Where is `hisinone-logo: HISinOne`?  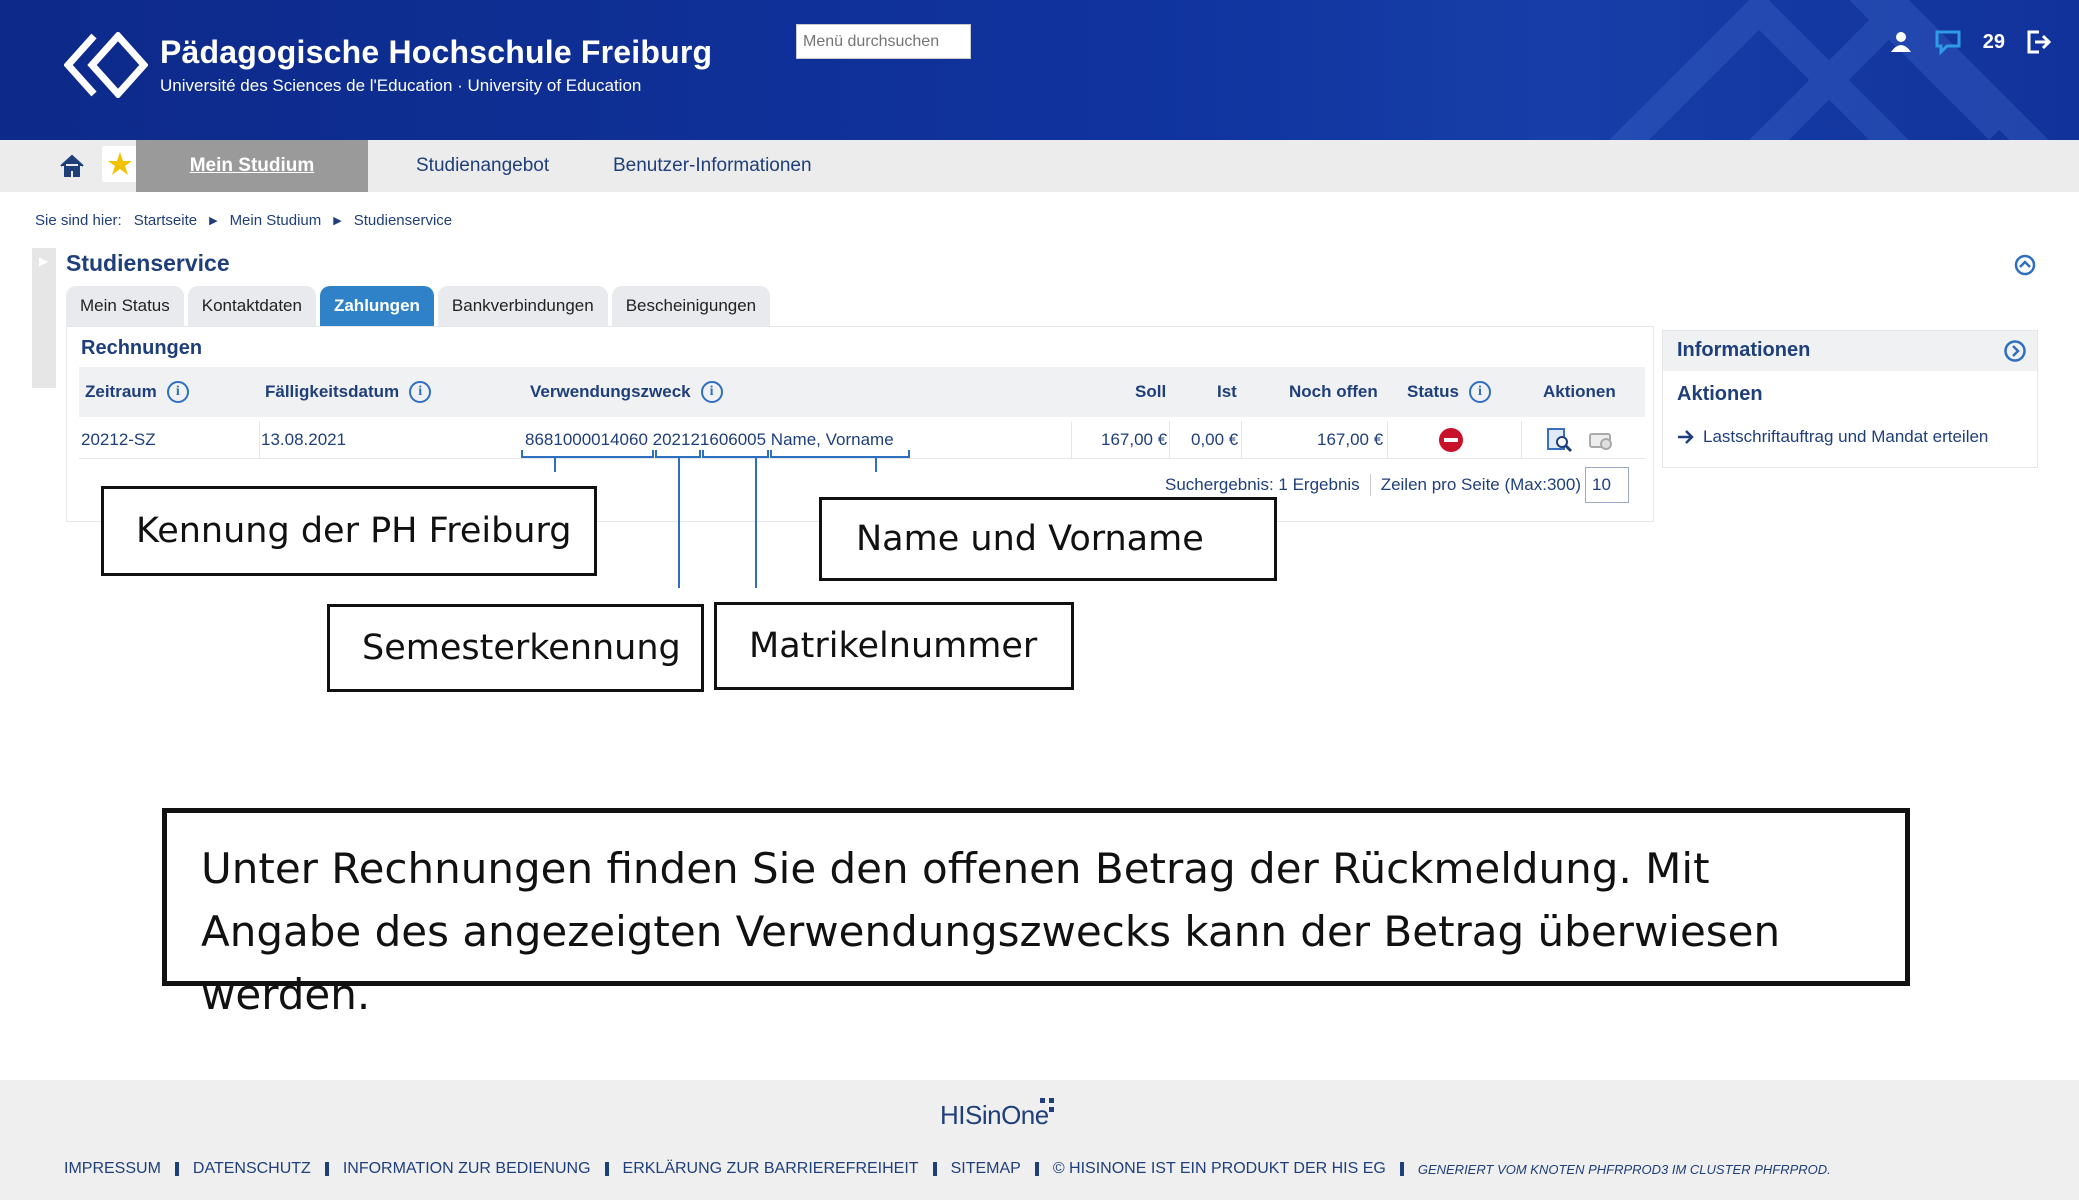 hisinone-logo: HISinOne is located at coordinates (994, 1115).